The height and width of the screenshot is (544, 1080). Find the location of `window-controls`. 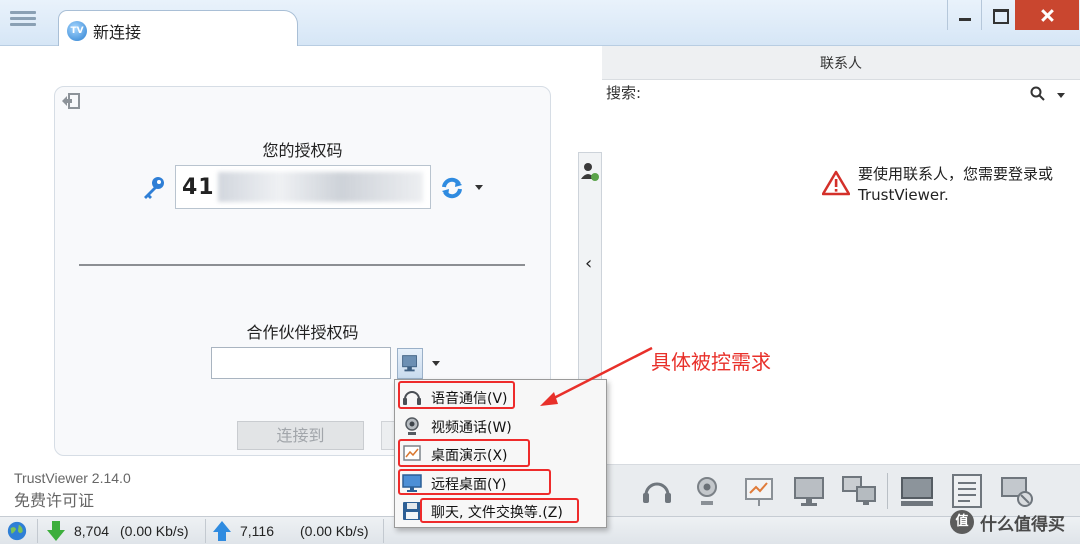

window-controls is located at coordinates (1013, 15).